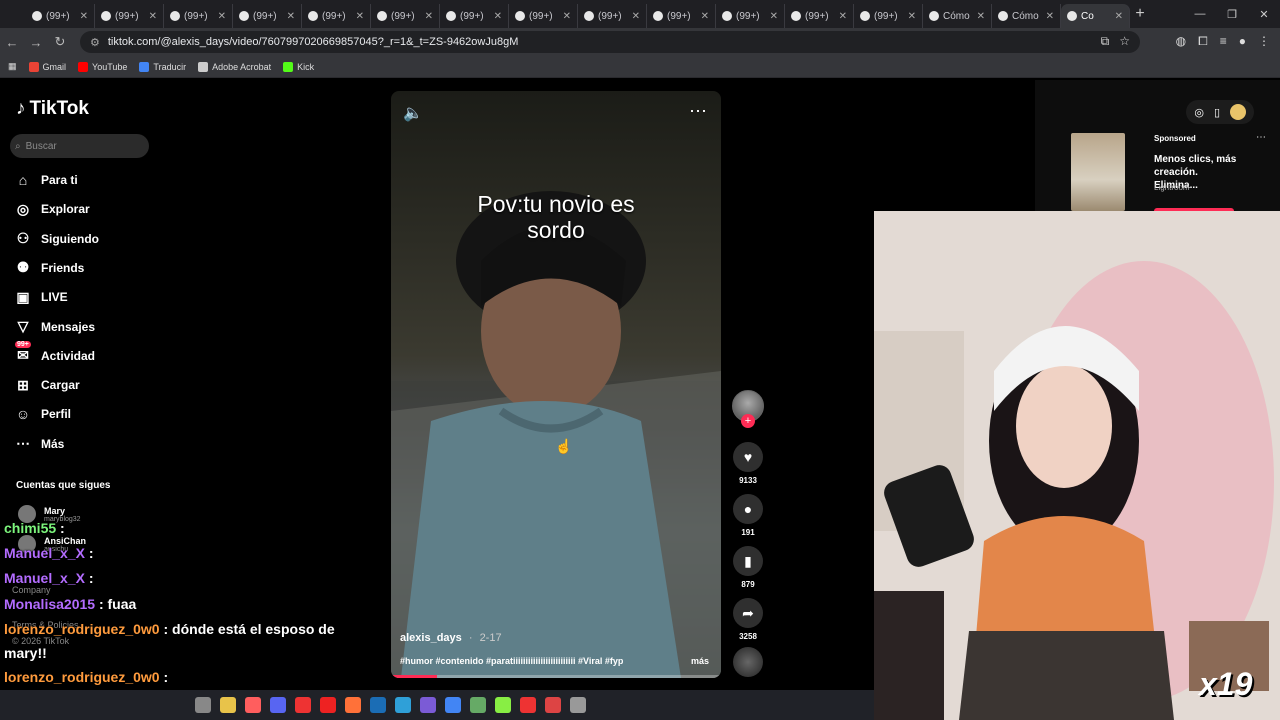 This screenshot has height=720, width=1280. Describe the element at coordinates (36, 42) in the screenshot. I see `forward-icon: →` at that location.